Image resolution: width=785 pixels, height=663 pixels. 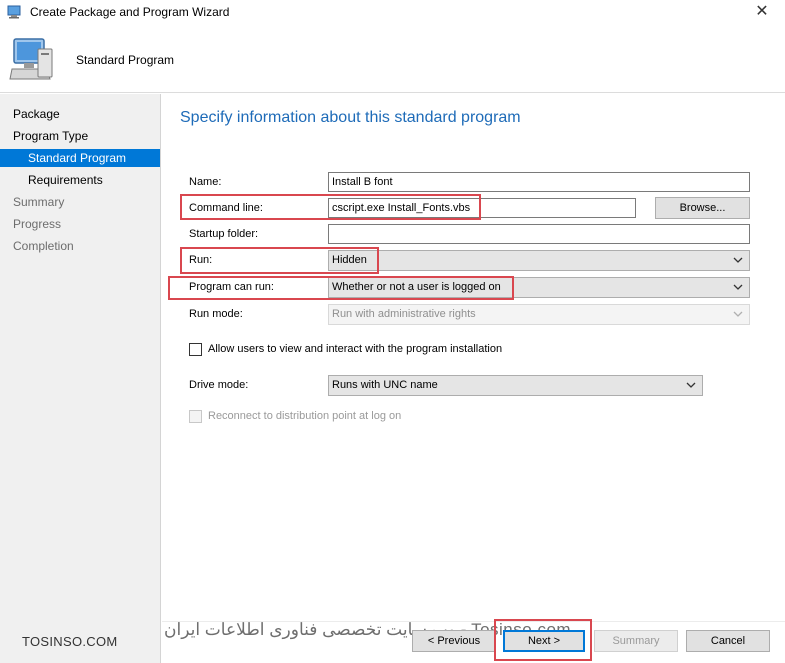 I want to click on command-line-label: Command line:, so click(x=226, y=208).